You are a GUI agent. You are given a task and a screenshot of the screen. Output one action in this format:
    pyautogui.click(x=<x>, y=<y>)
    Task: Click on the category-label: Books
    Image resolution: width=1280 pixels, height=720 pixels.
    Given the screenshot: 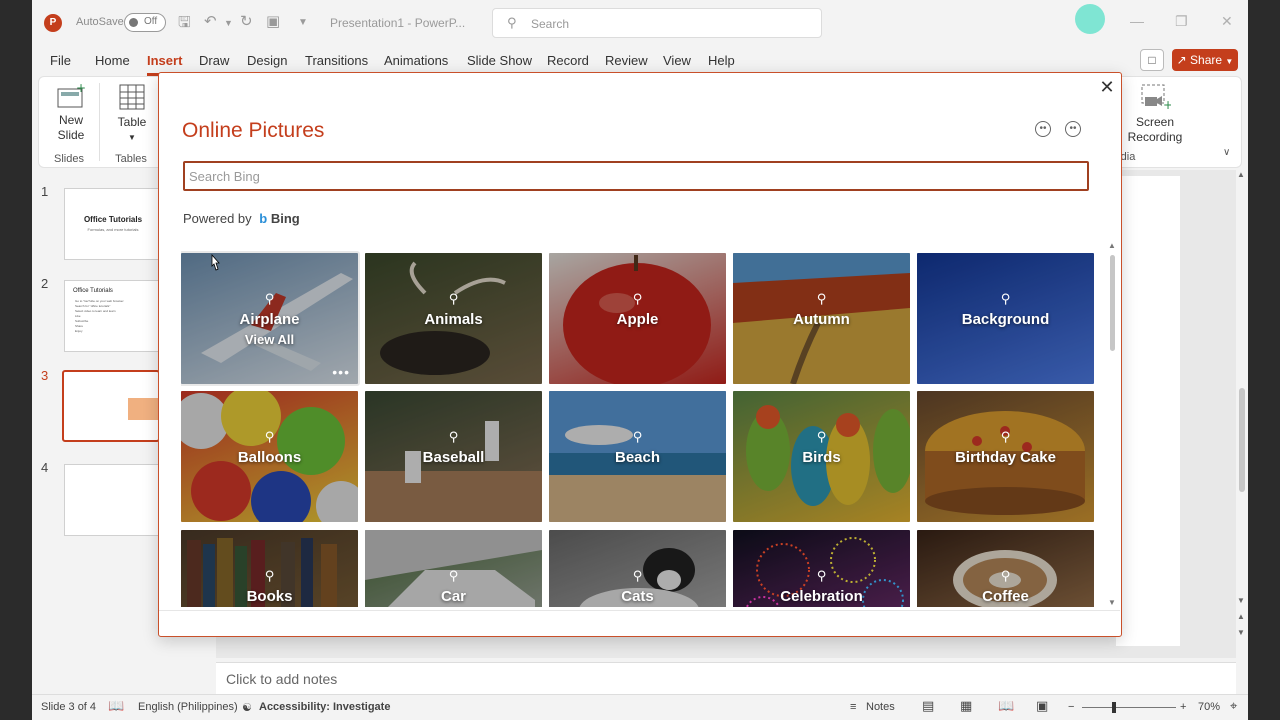 What is the action you would take?
    pyautogui.click(x=269, y=596)
    